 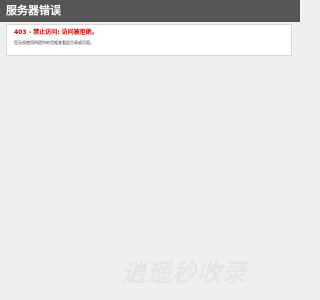 I want to click on error-heading: 403 - 禁止访问: 访问被拒绝。, so click(x=56, y=32).